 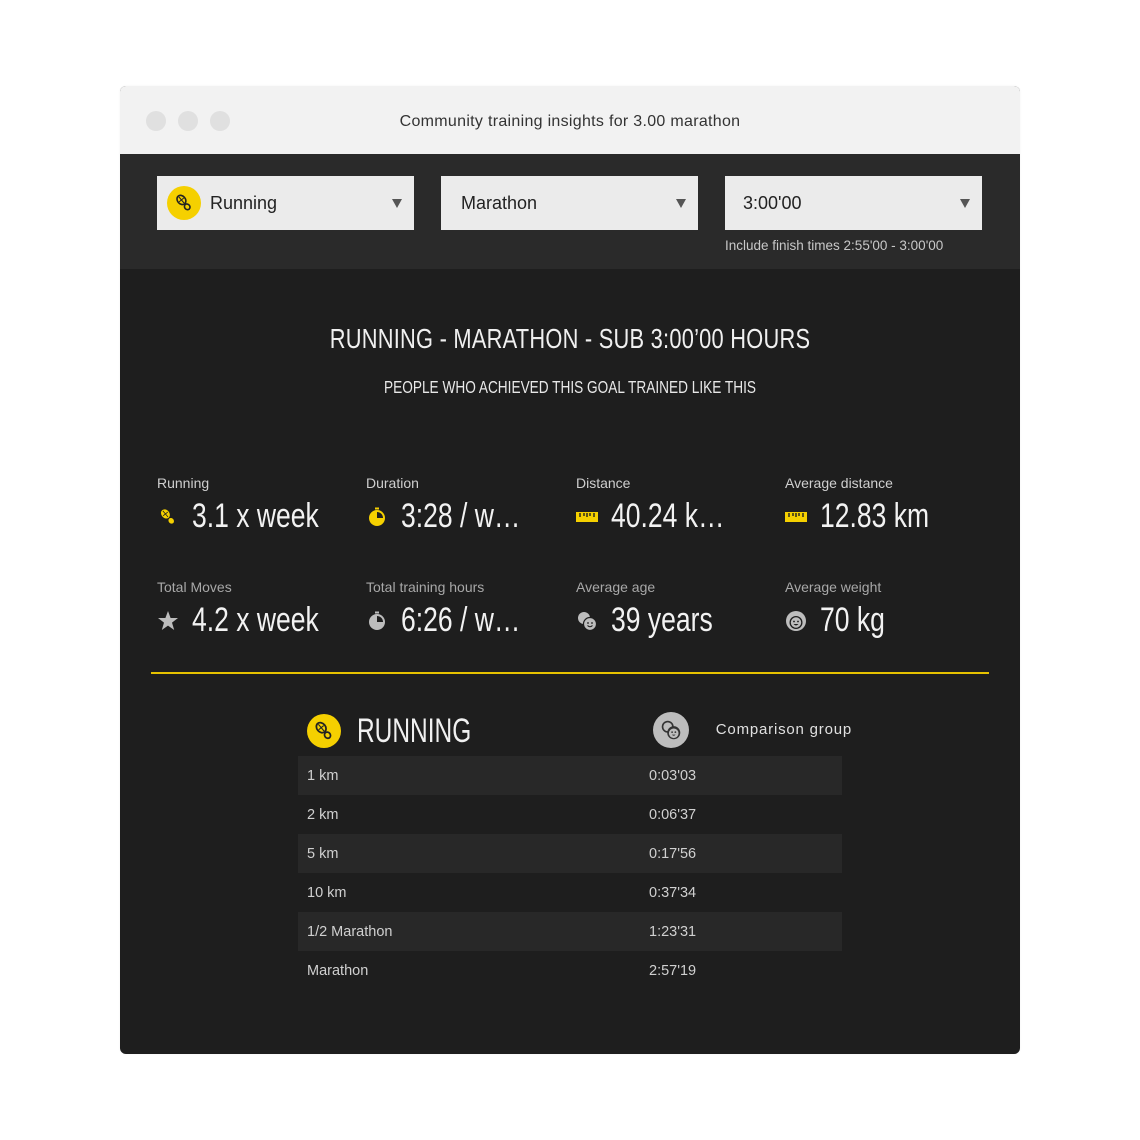 I want to click on person-face-icon, so click(x=796, y=621).